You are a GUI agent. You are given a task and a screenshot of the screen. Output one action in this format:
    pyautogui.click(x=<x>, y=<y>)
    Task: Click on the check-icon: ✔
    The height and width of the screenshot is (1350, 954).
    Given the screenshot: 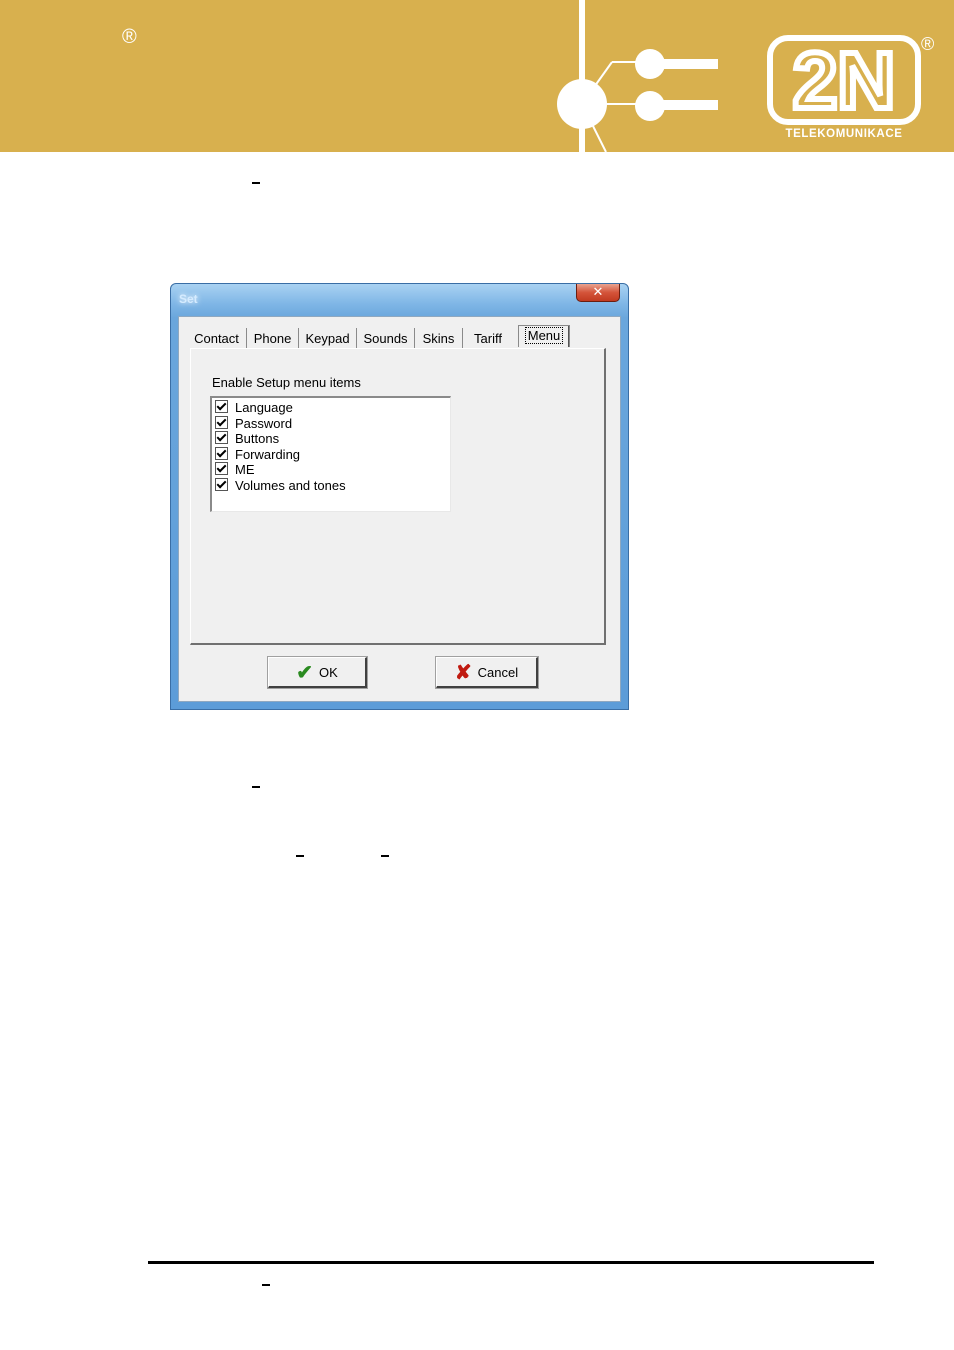 What is the action you would take?
    pyautogui.click(x=304, y=672)
    